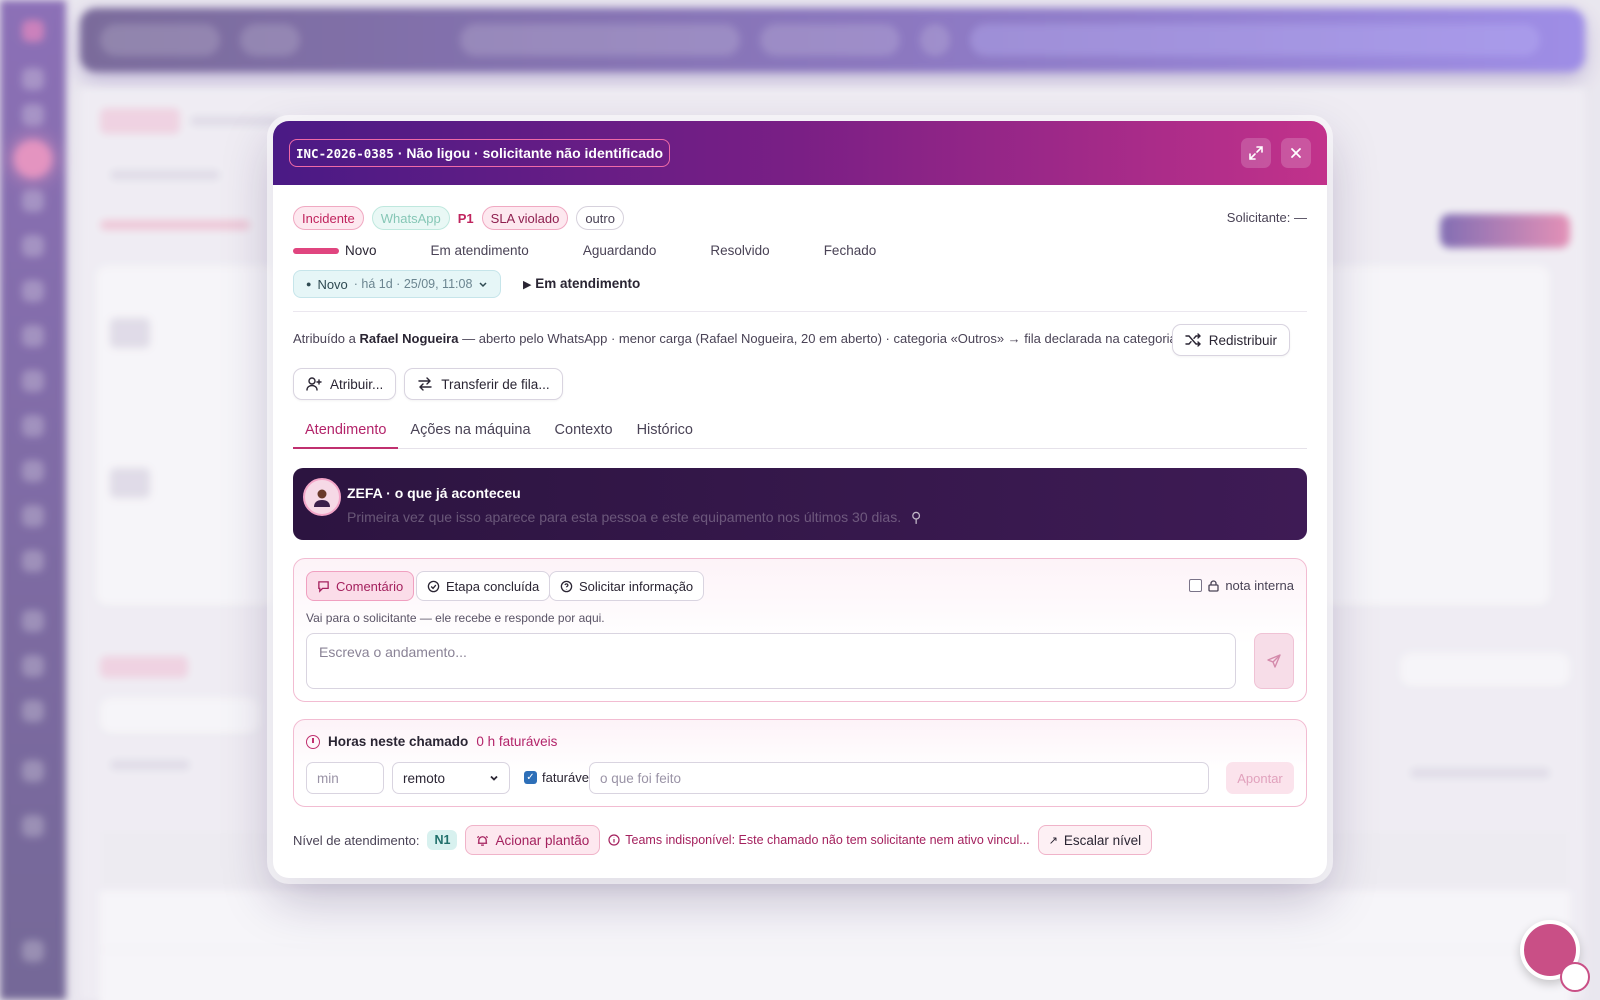 This screenshot has width=1600, height=1000. What do you see at coordinates (1230, 340) in the screenshot?
I see `redistribute-button: Redistribuir` at bounding box center [1230, 340].